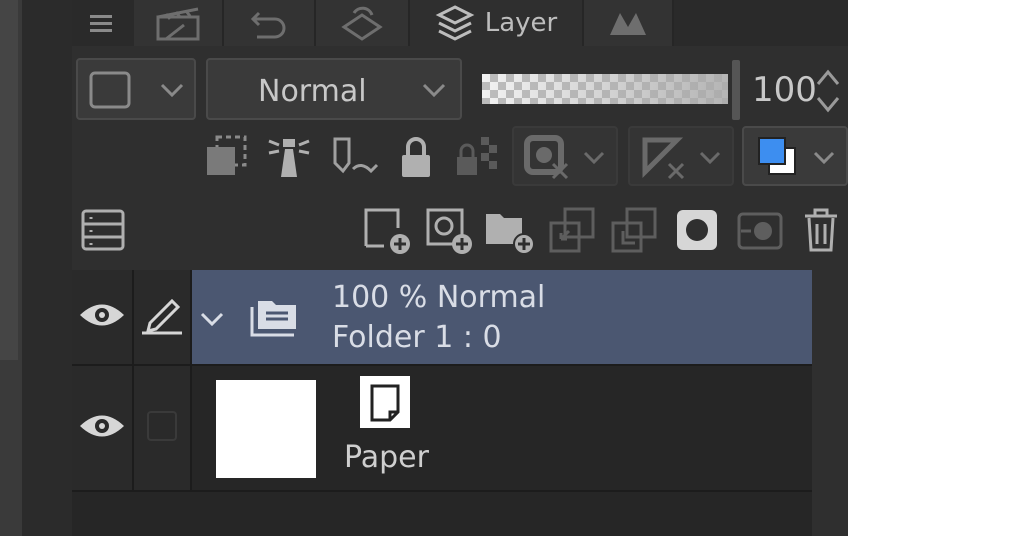  I want to click on navigator-icon, so click(628, 23).